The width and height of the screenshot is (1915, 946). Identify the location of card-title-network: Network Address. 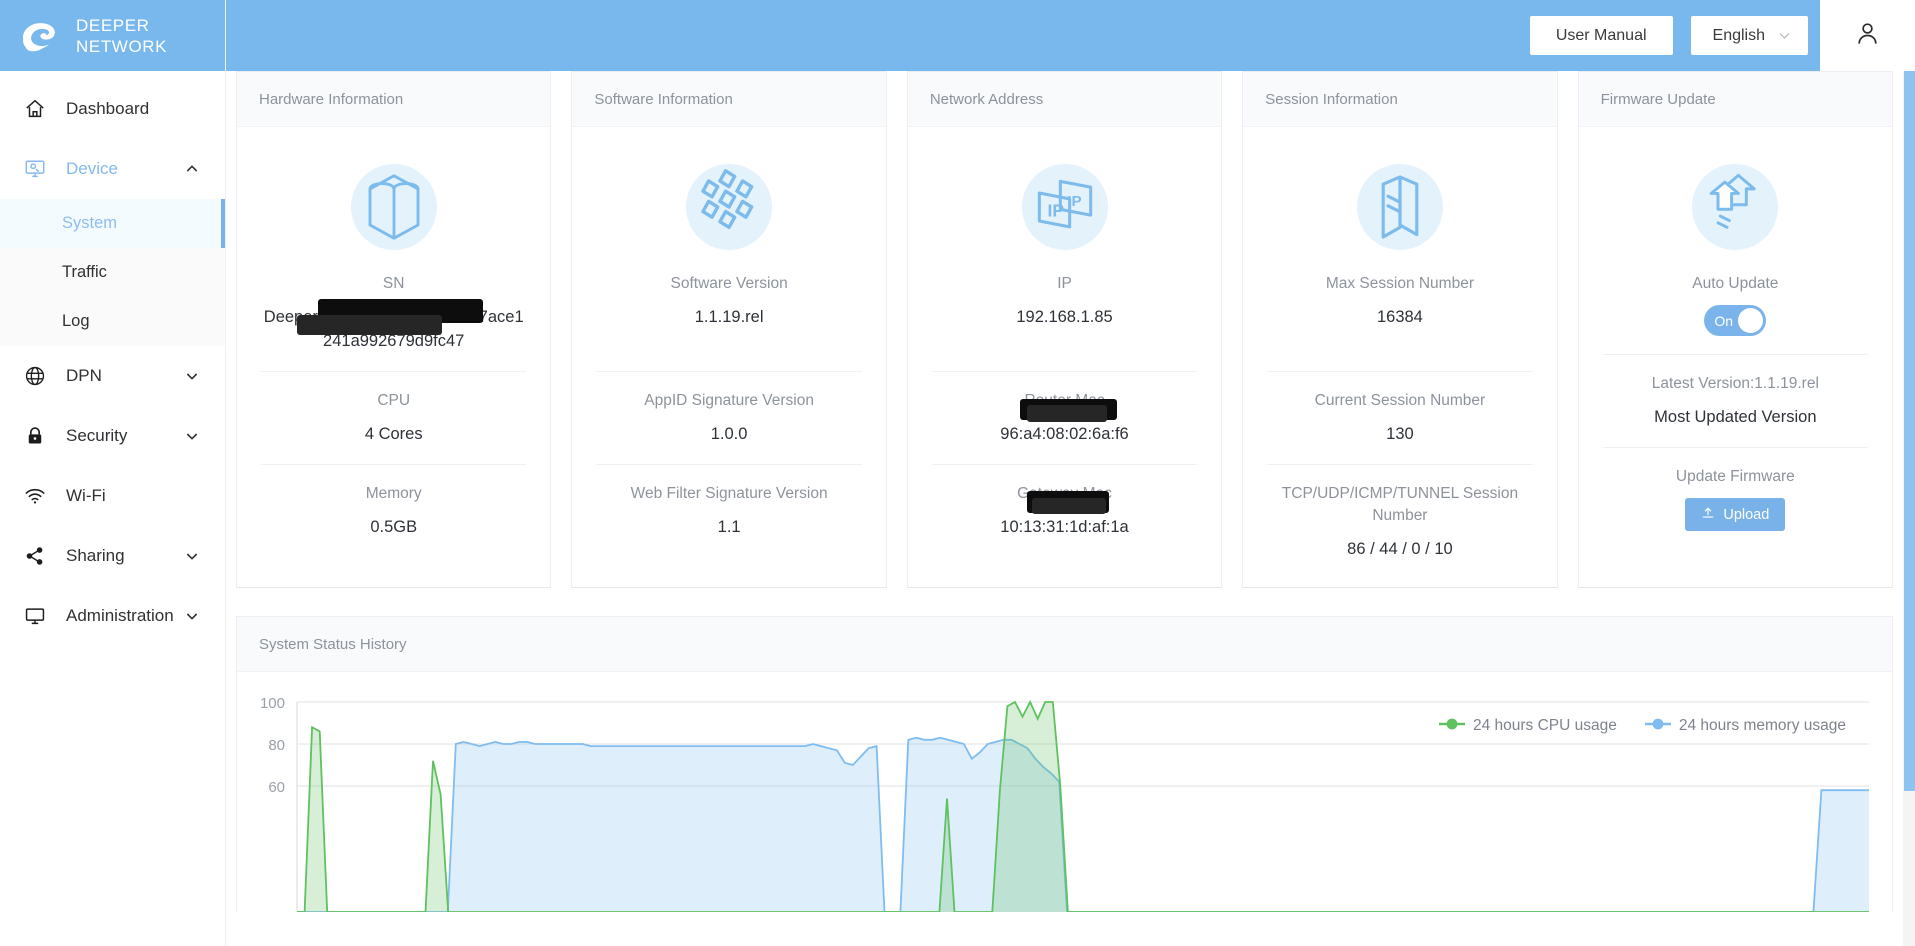
(1064, 99).